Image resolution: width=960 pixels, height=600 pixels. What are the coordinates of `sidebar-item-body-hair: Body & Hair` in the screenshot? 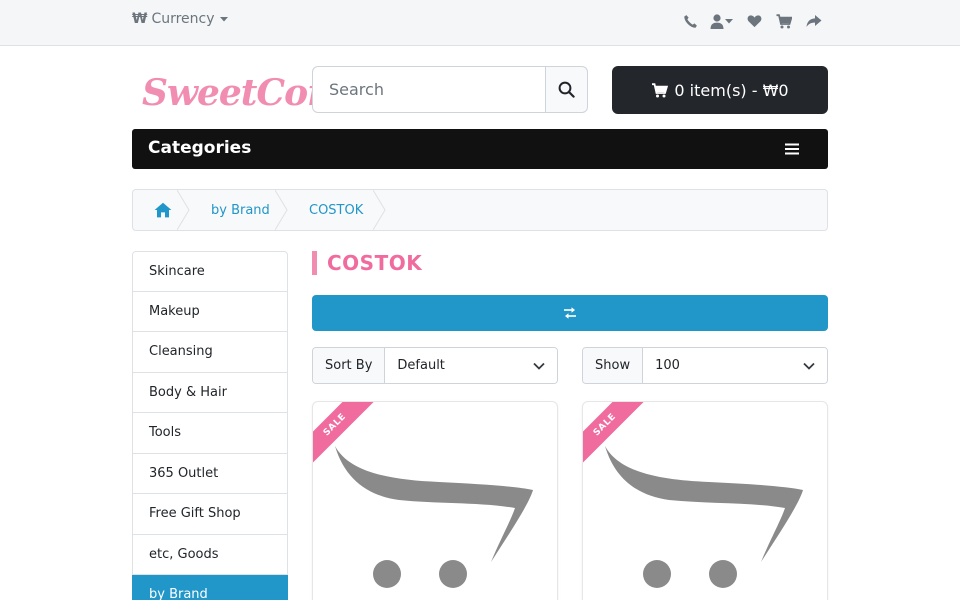 It's located at (210, 392).